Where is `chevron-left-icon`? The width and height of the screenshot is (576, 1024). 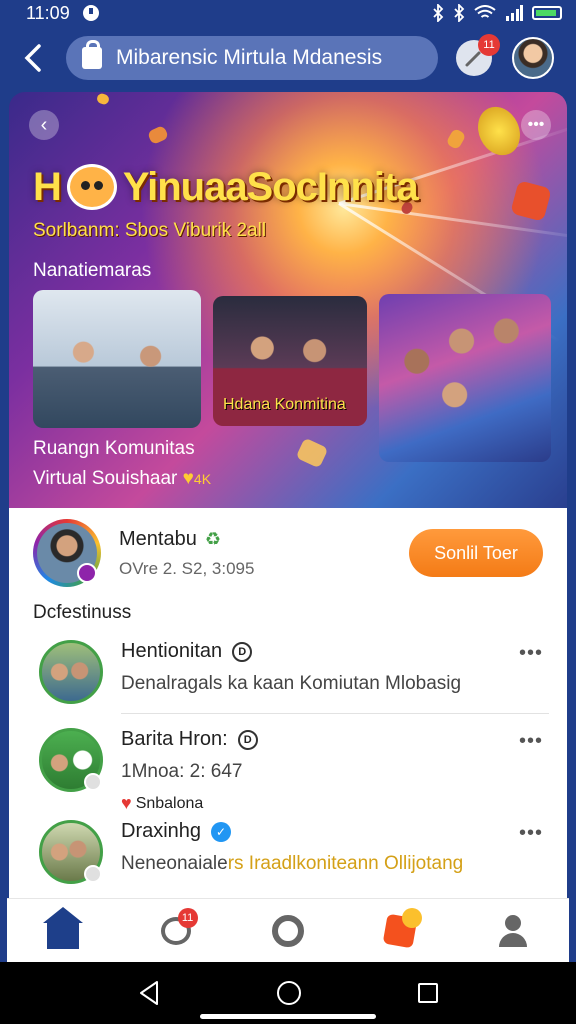 chevron-left-icon is located at coordinates (32, 58).